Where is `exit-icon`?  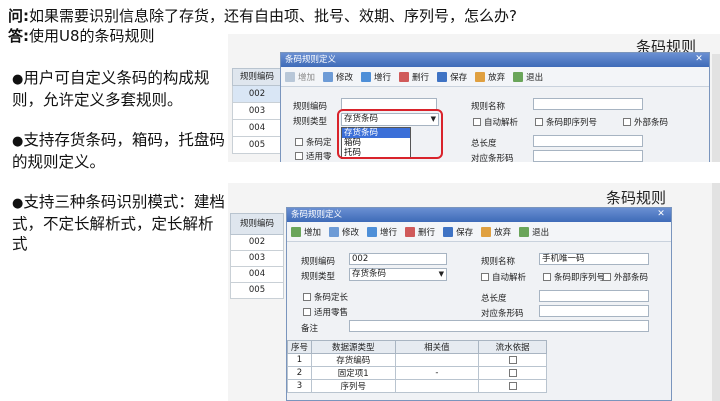 exit-icon is located at coordinates (518, 76).